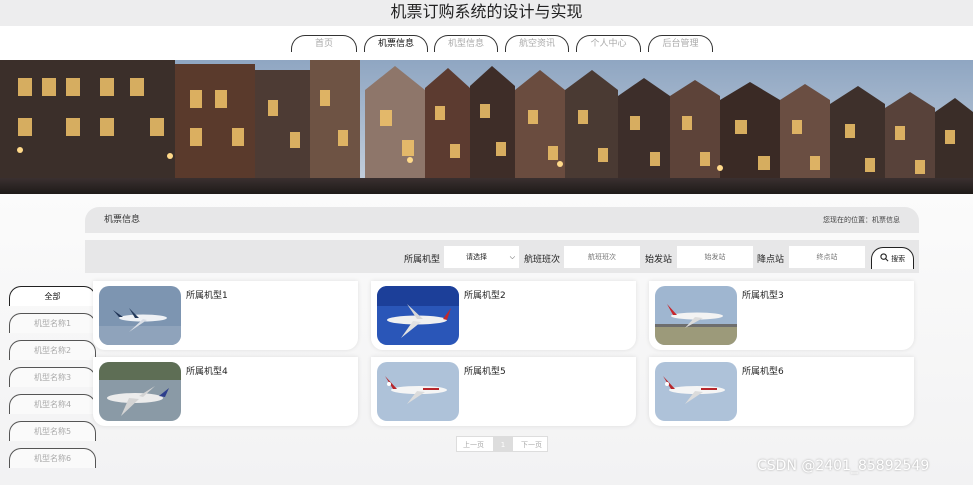 The image size is (973, 485). Describe the element at coordinates (542, 260) in the screenshot. I see `flight-label: 航班班次` at that location.